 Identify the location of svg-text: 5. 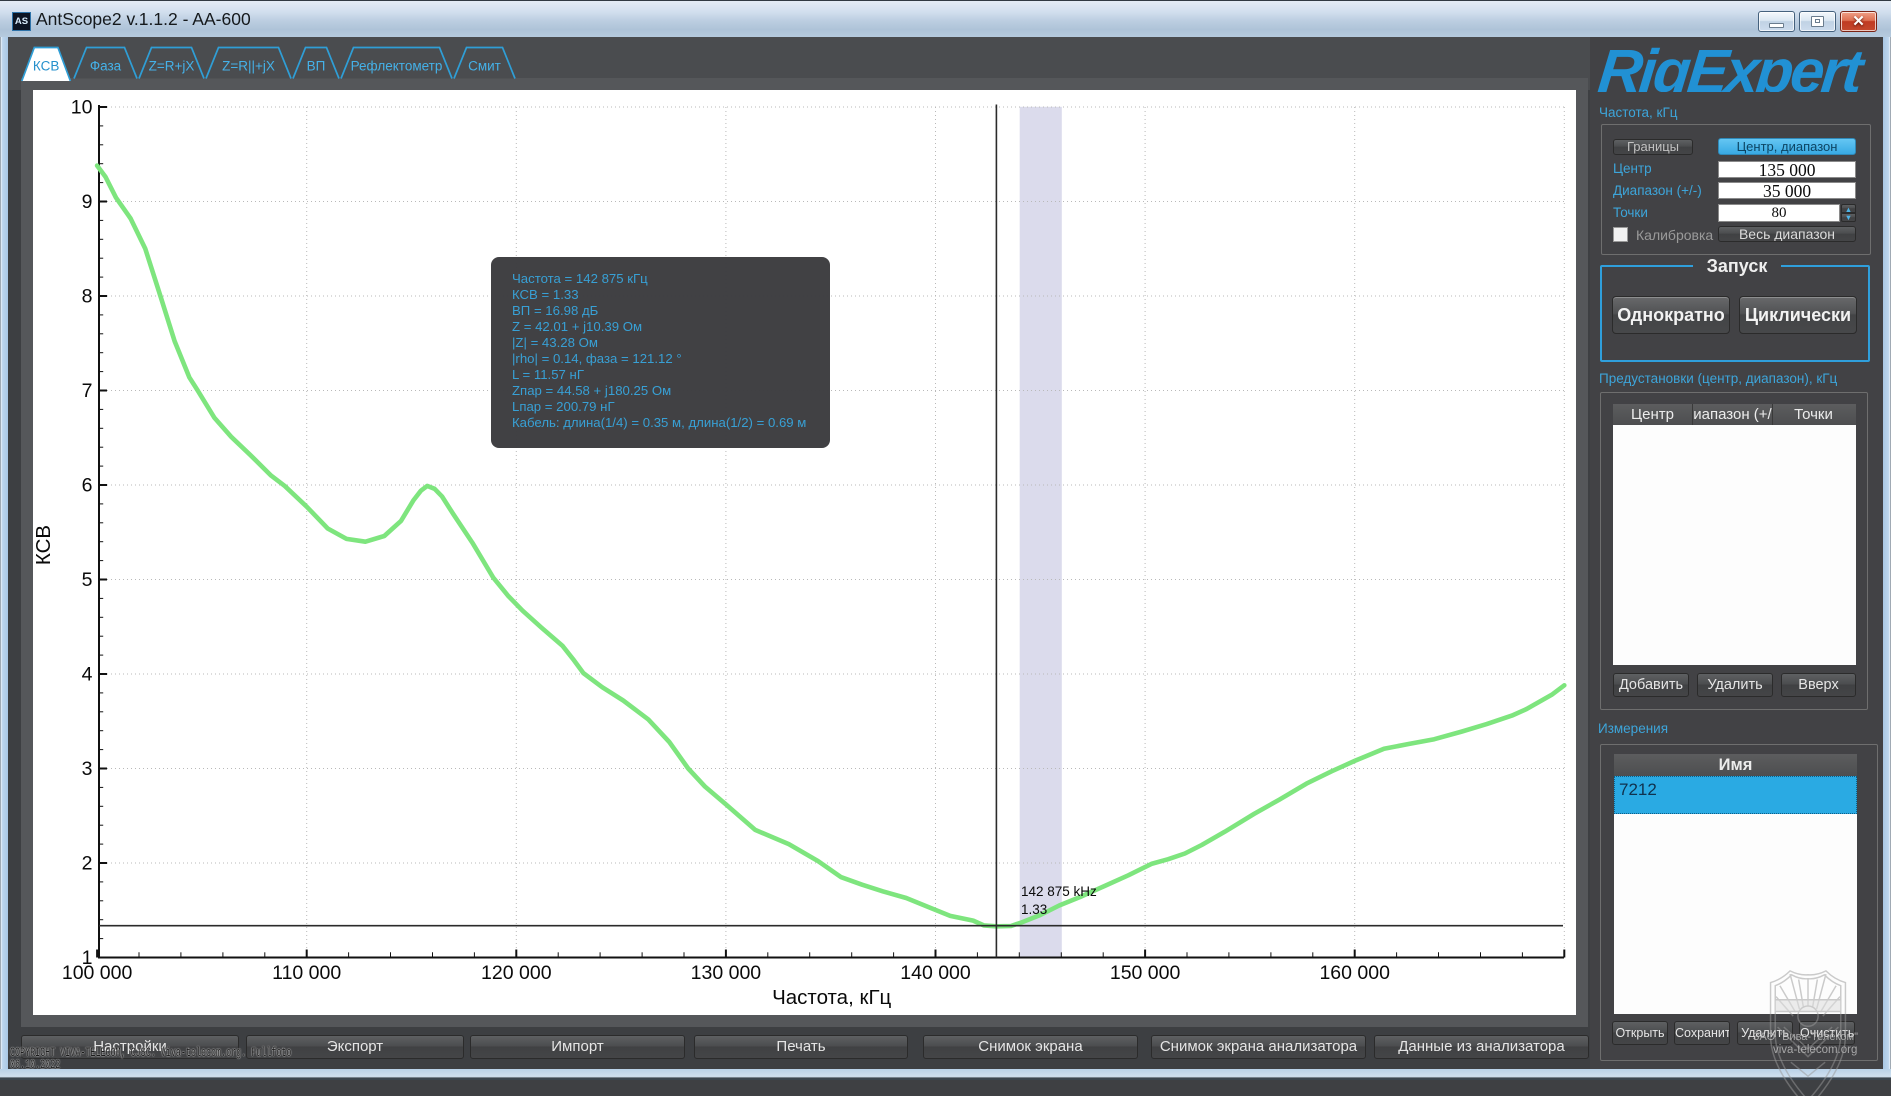
(87, 580).